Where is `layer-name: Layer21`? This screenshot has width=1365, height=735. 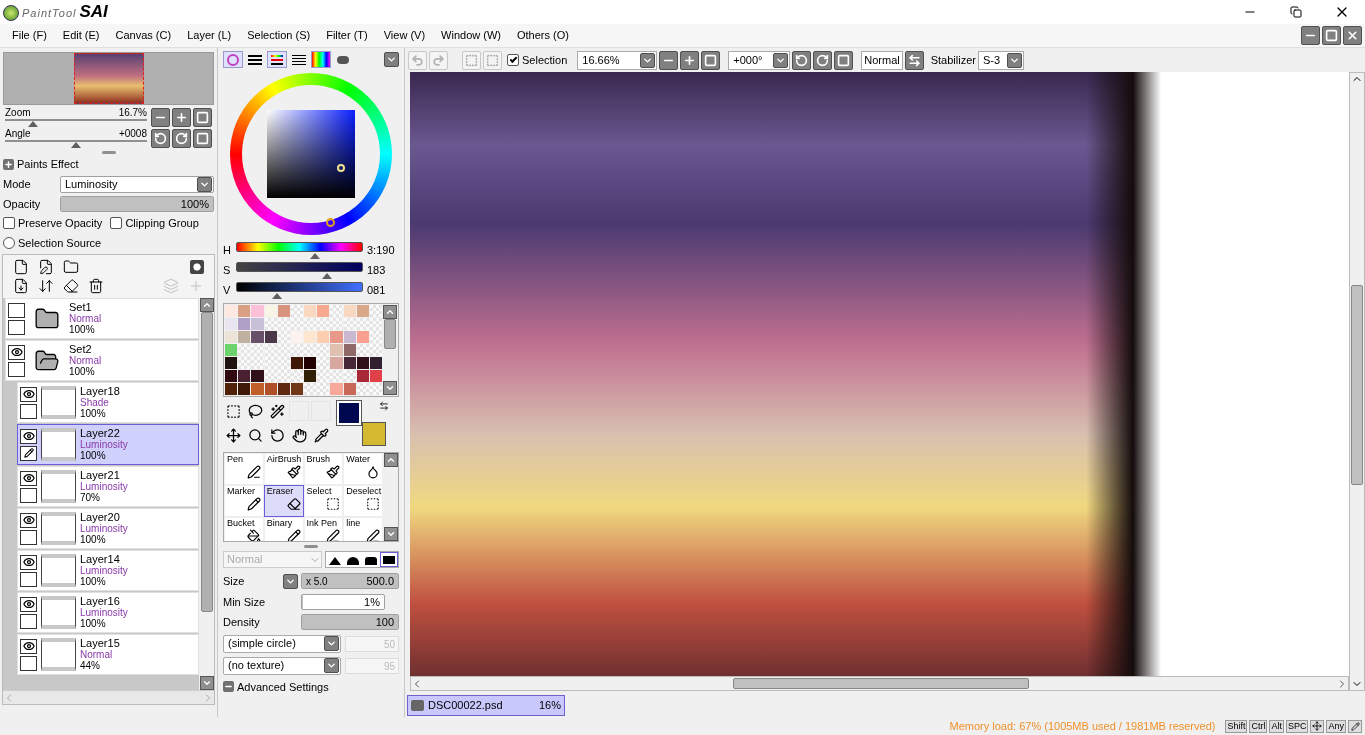 layer-name: Layer21 is located at coordinates (100, 475).